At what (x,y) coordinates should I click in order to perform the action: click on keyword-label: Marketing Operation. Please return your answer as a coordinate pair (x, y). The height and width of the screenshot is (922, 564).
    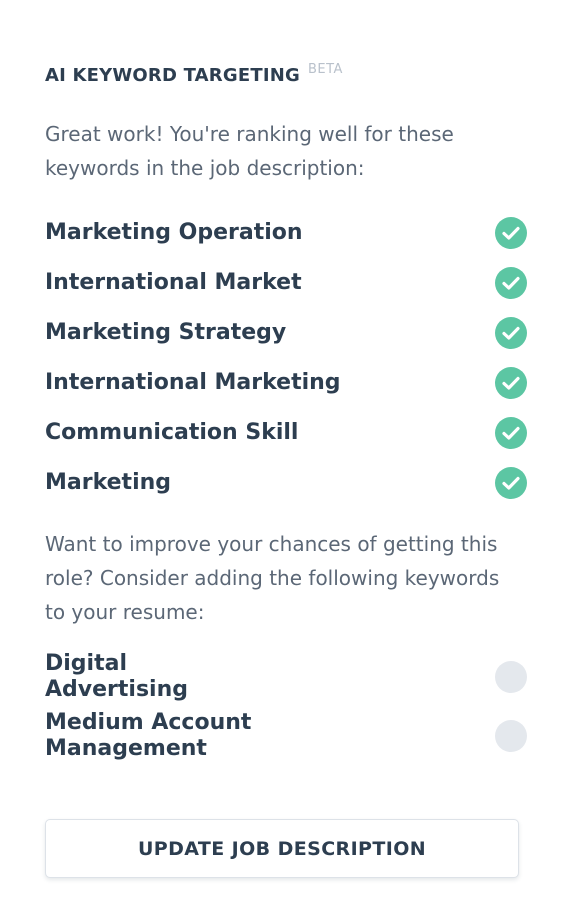
    Looking at the image, I should click on (174, 232).